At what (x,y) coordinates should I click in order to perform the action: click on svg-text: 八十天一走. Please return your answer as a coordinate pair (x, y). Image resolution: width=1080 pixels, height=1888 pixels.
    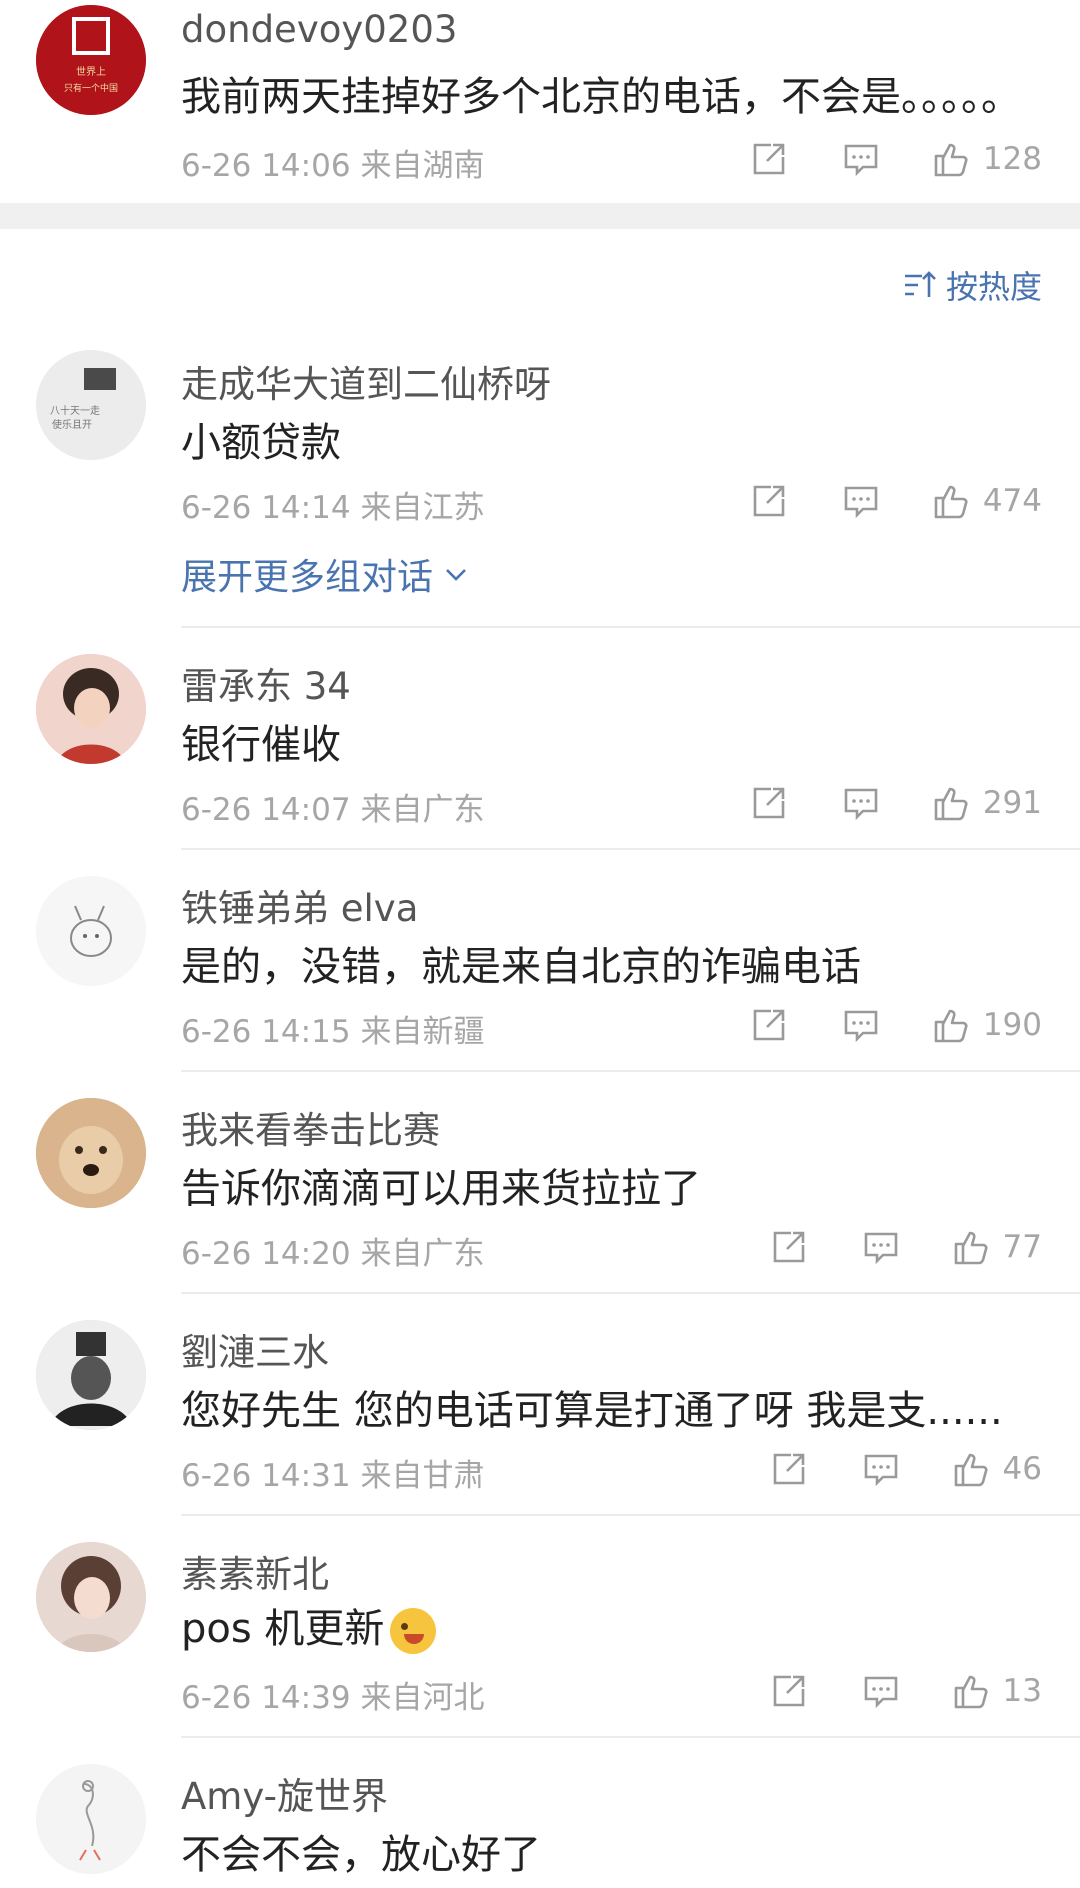
    Looking at the image, I should click on (75, 410).